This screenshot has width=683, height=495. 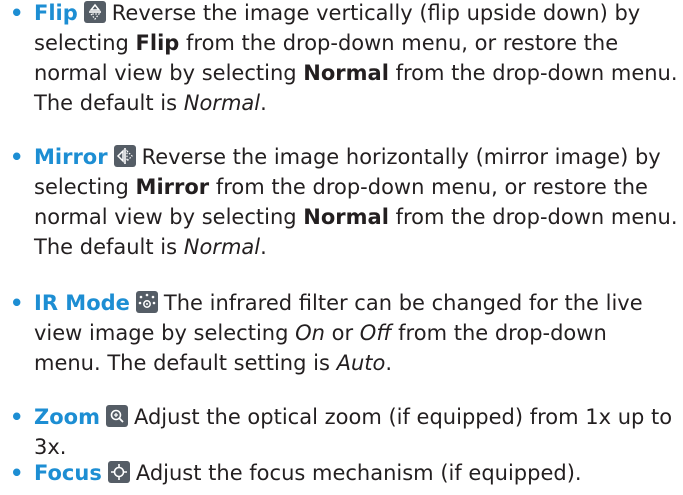 What do you see at coordinates (116, 416) in the screenshot?
I see `zoom-icon` at bounding box center [116, 416].